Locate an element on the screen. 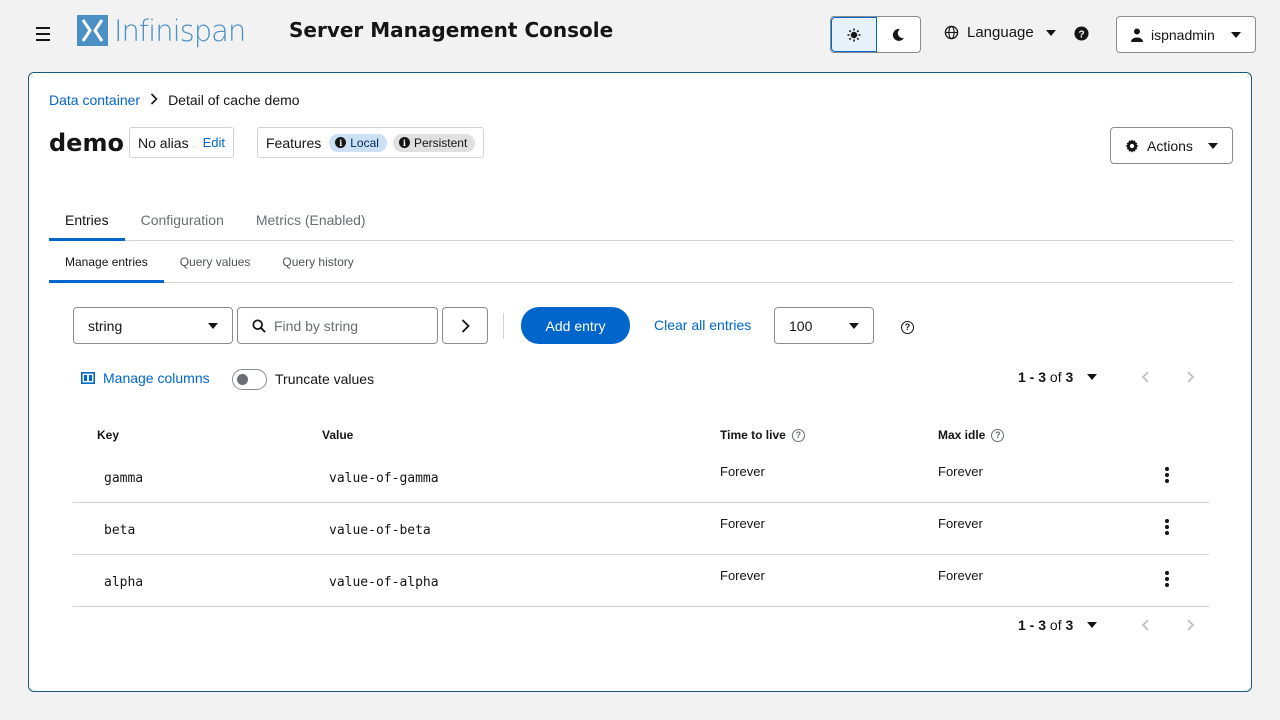 The width and height of the screenshot is (1280, 720). search-icon is located at coordinates (259, 325).